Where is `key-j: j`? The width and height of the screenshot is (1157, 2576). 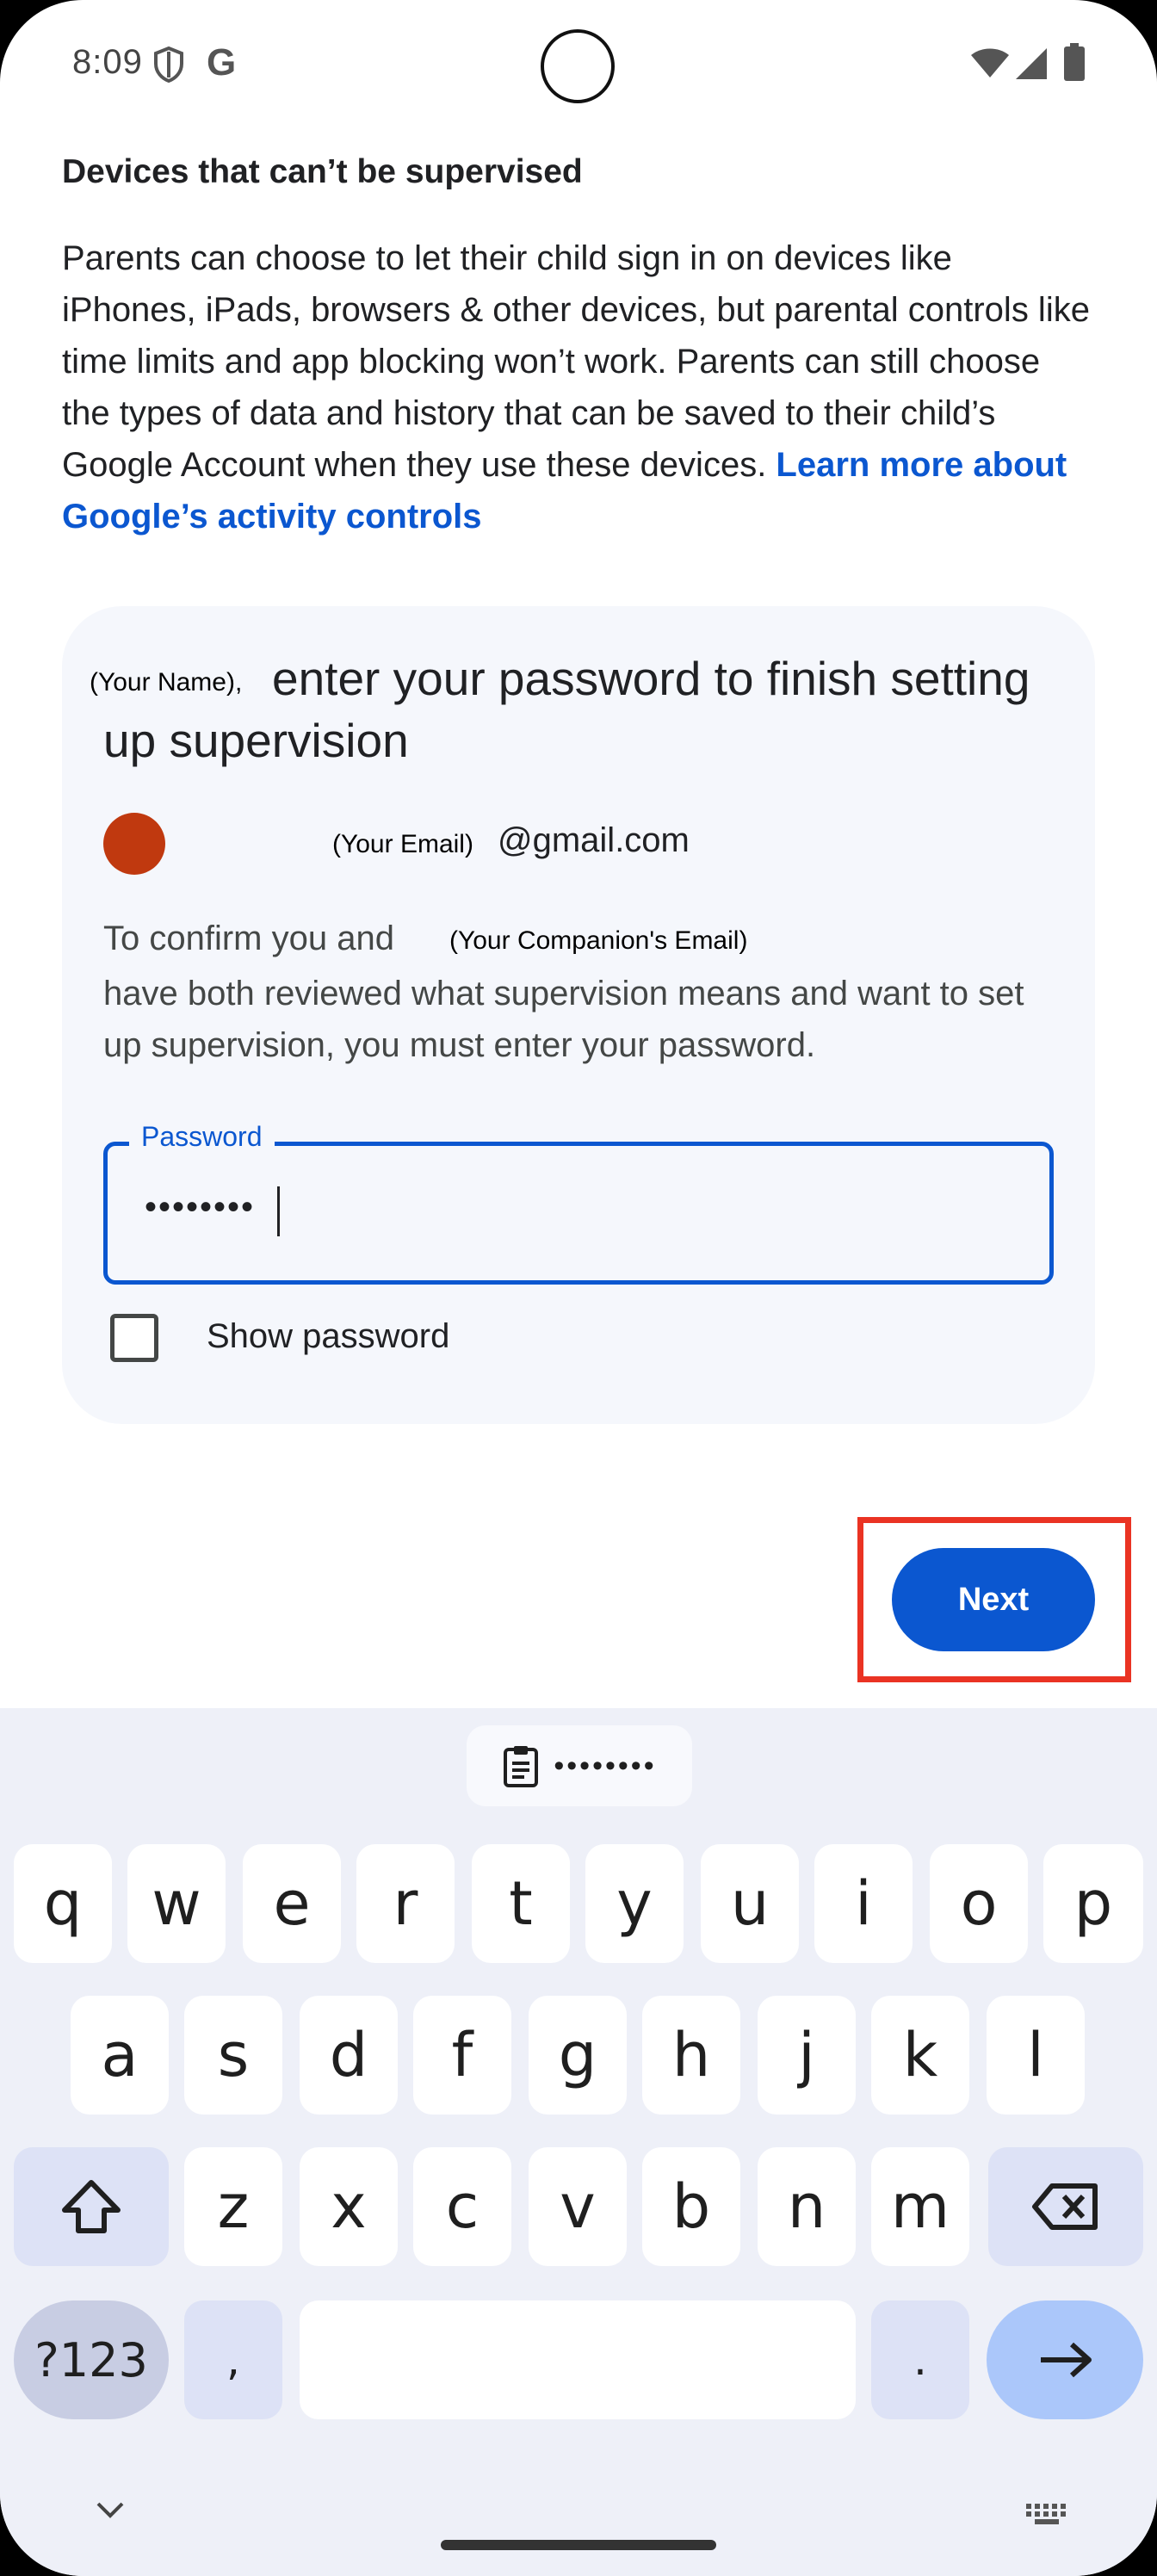 key-j: j is located at coordinates (807, 2055).